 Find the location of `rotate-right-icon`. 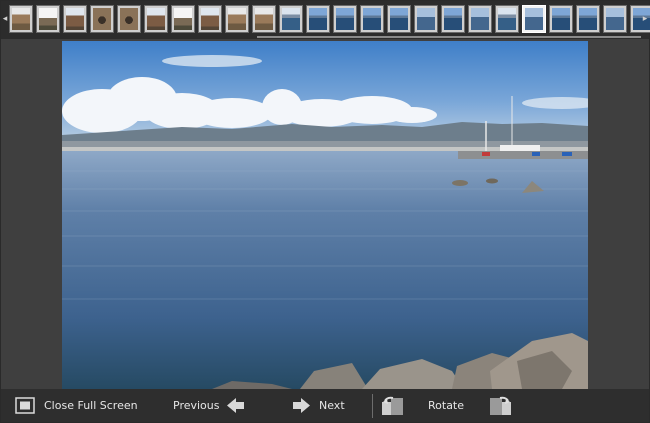

rotate-right-icon is located at coordinates (500, 405).